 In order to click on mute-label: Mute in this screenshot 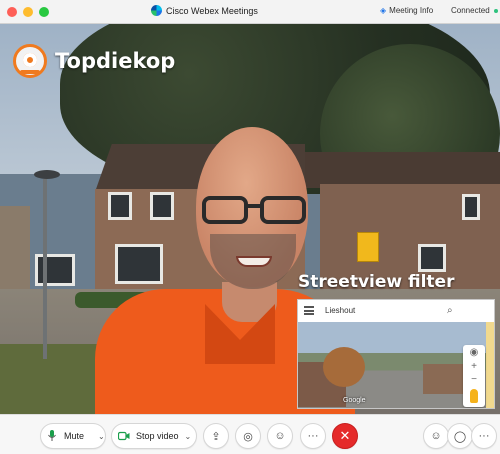, I will do `click(74, 436)`.